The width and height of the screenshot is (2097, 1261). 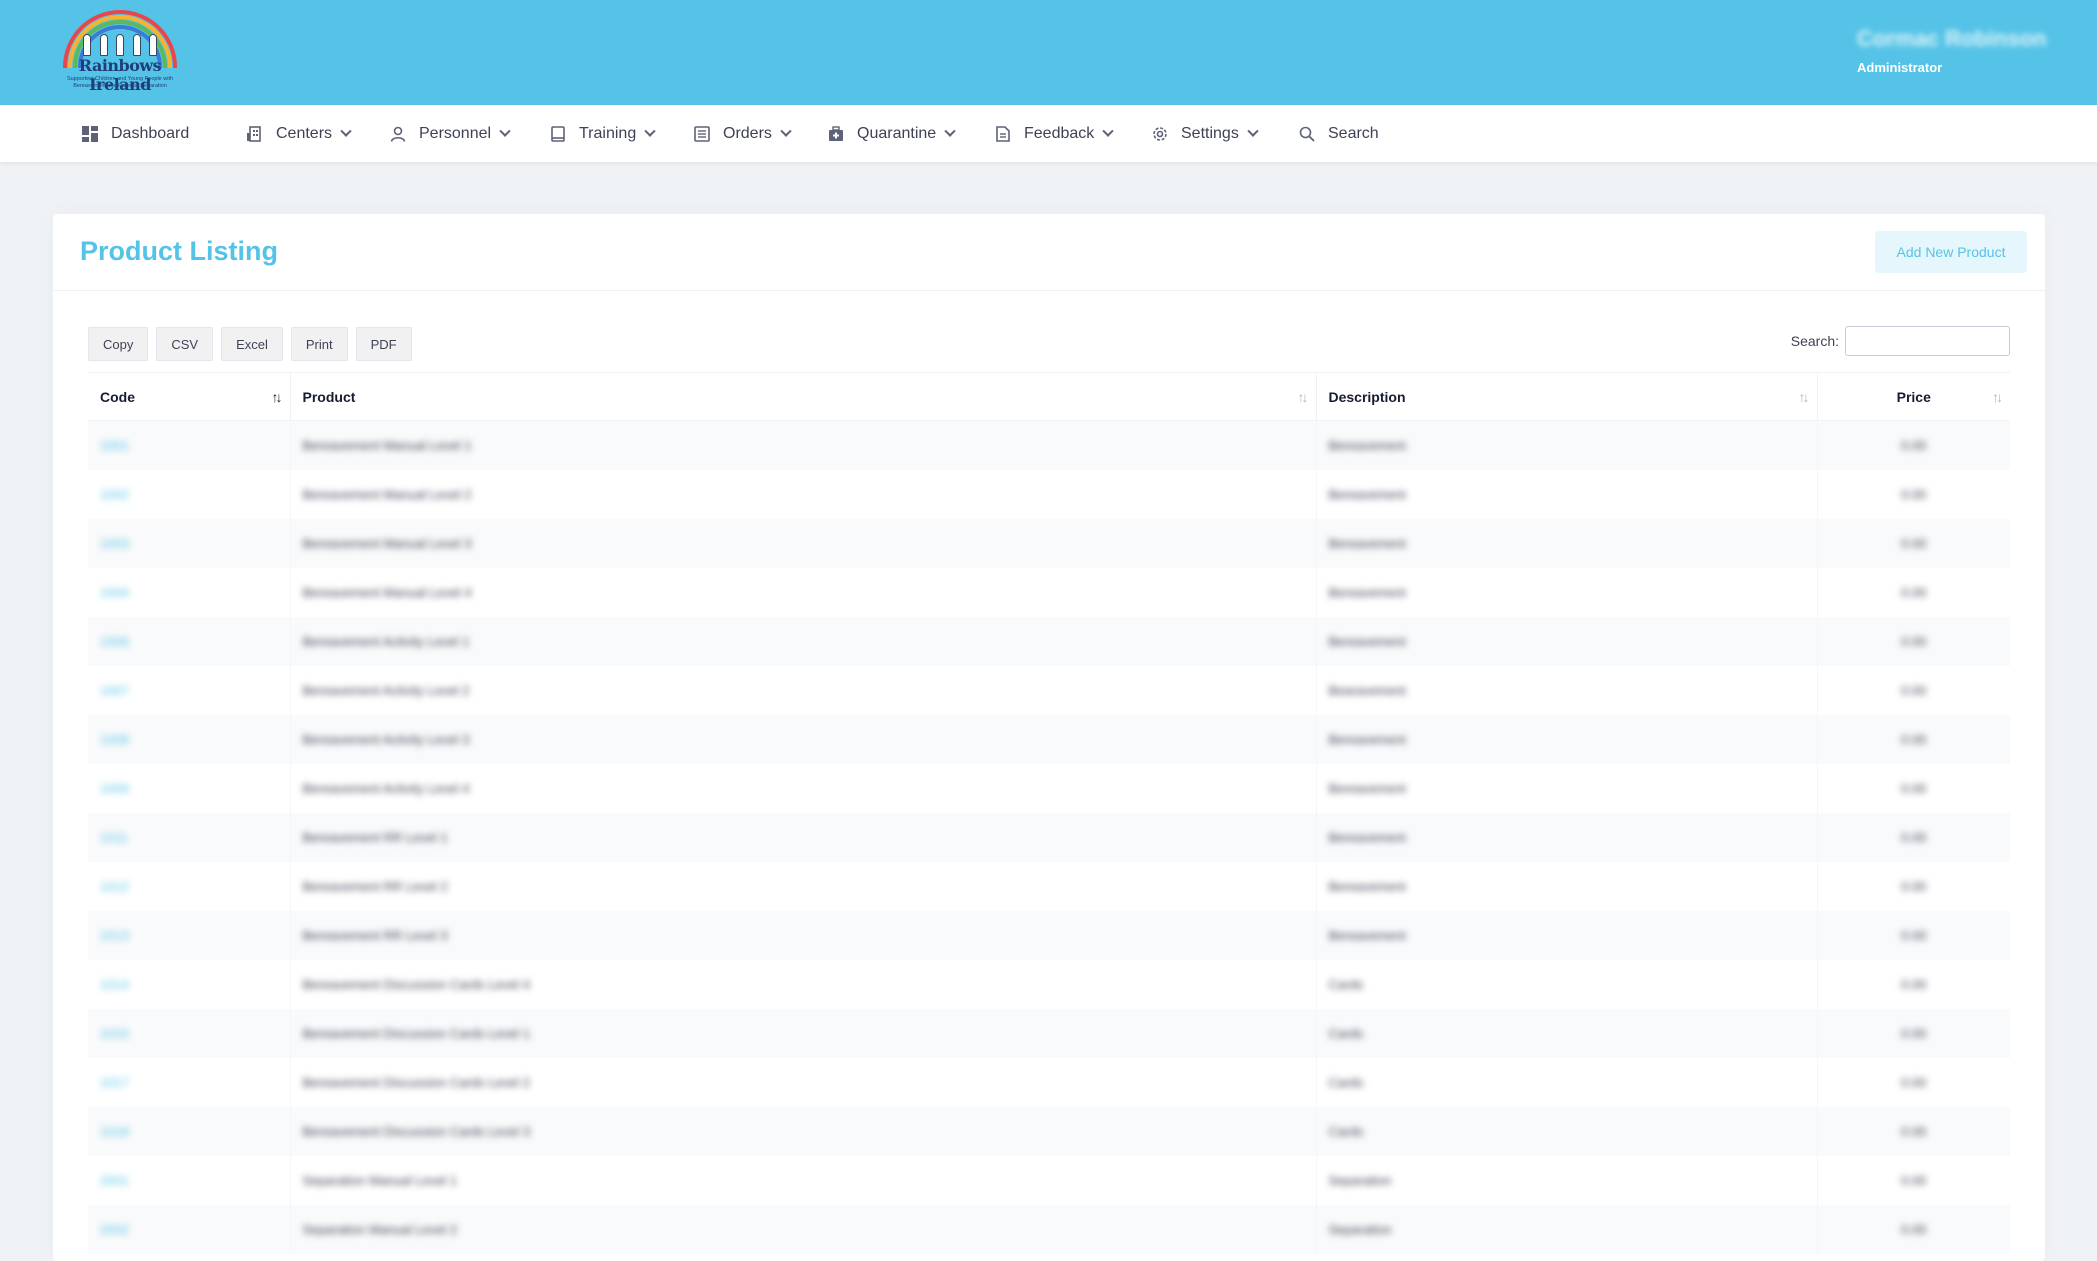 I want to click on nav-label-feedback: Feedback, so click(x=1059, y=133).